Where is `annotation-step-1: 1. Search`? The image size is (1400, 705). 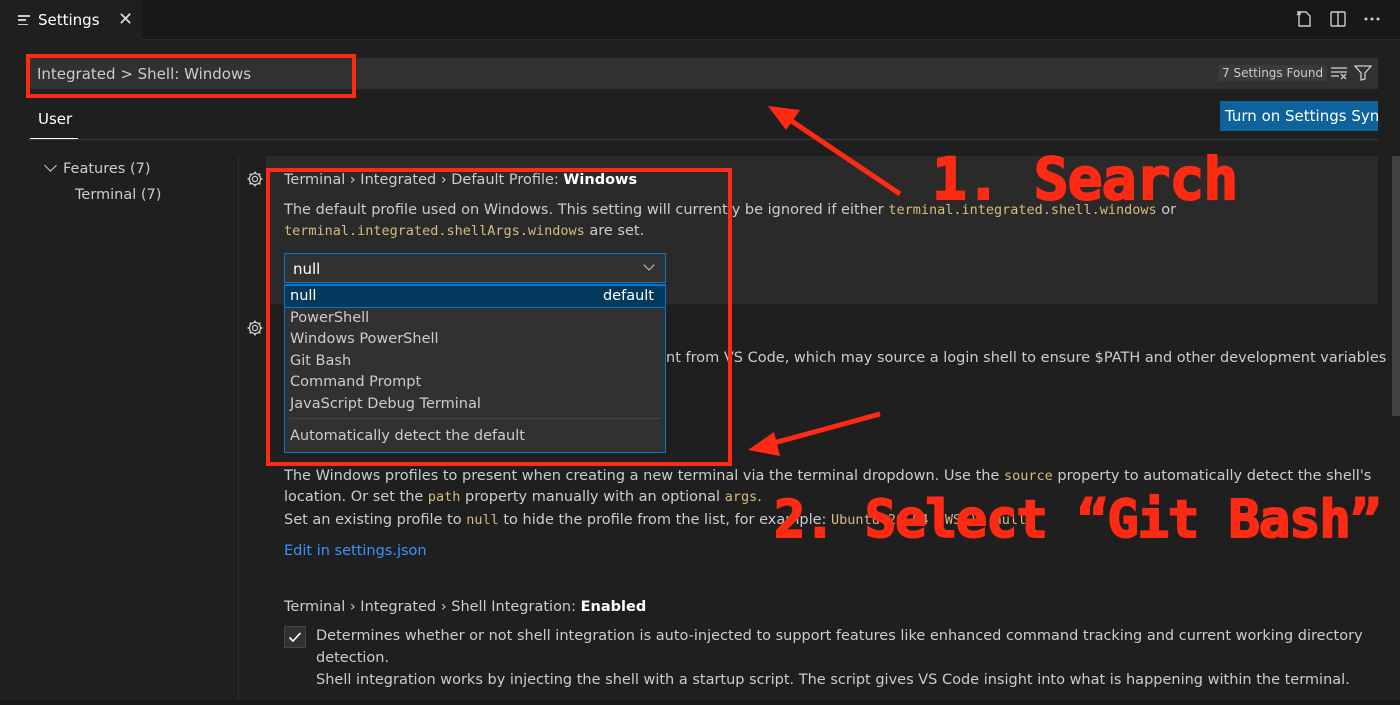
annotation-step-1: 1. Search is located at coordinates (1085, 179).